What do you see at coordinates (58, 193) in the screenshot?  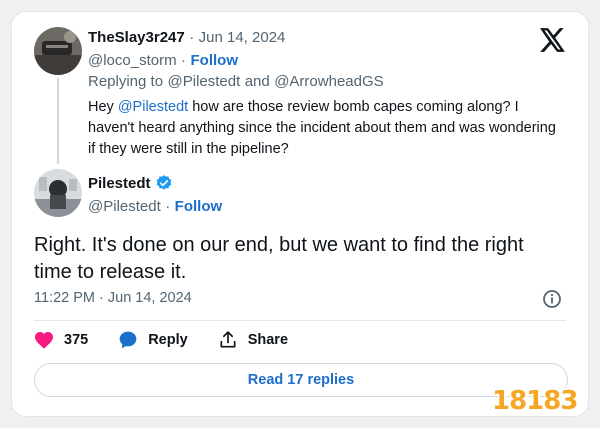 I see `main-author-avatar` at bounding box center [58, 193].